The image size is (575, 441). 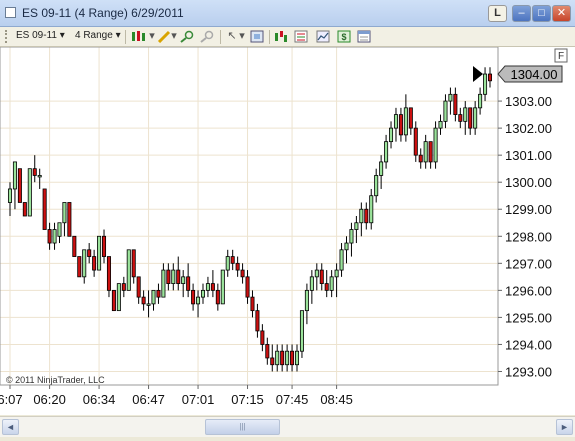 I want to click on close-button: ✕, so click(x=561, y=13).